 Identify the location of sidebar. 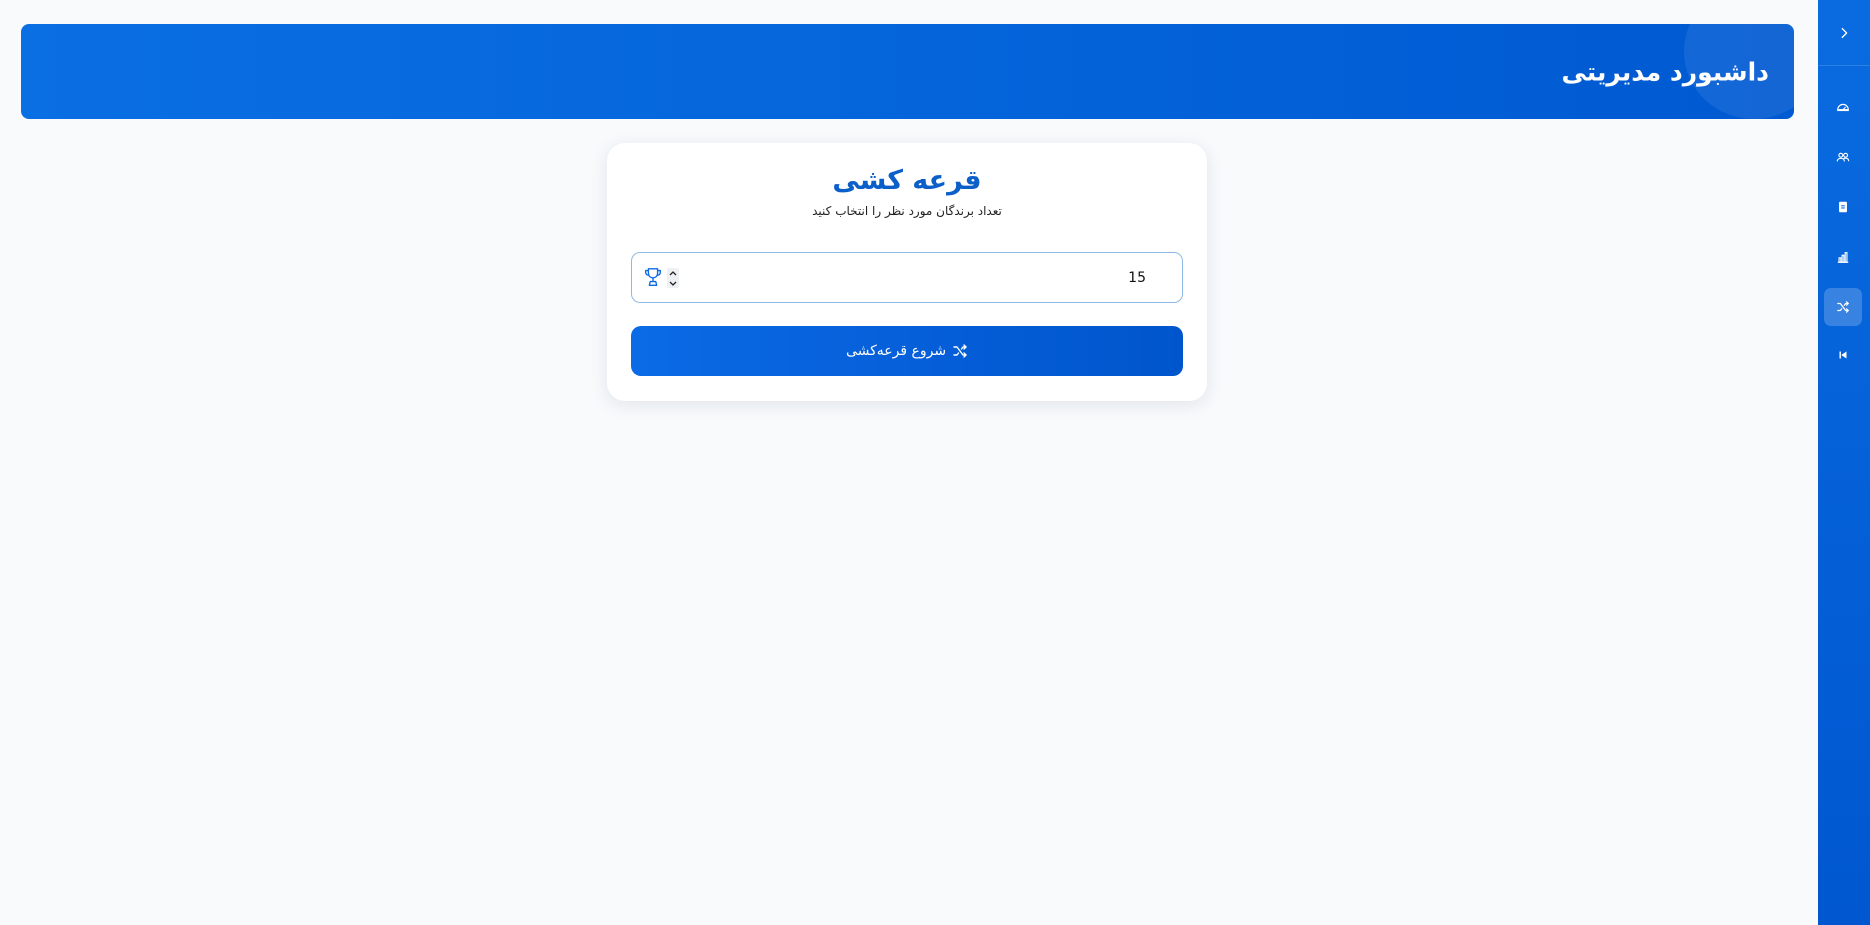
(1844, 462).